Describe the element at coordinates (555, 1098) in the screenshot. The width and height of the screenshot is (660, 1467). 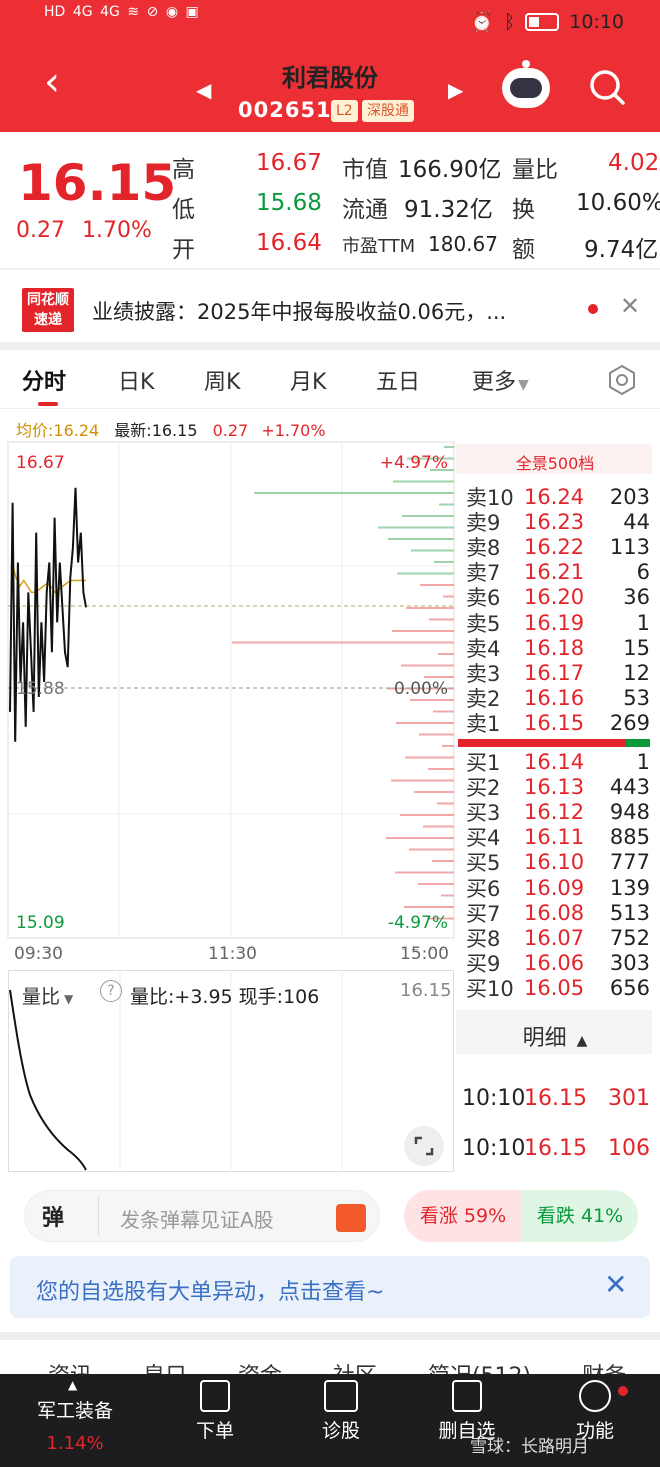
I see `tick-price: 16.15` at that location.